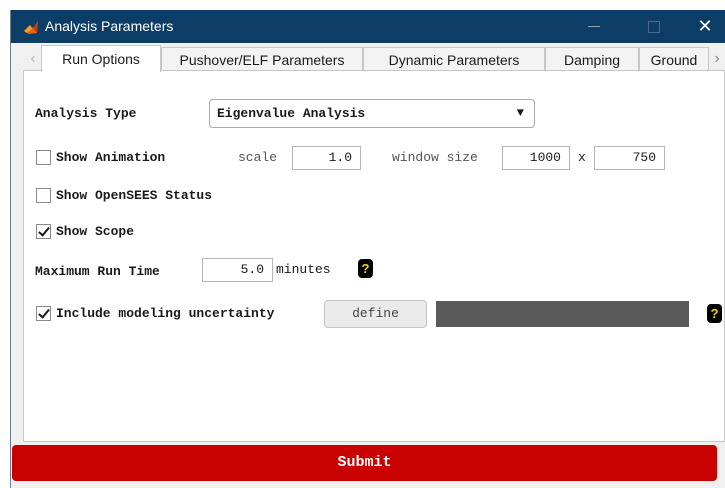 This screenshot has height=488, width=725. What do you see at coordinates (520, 113) in the screenshot?
I see `dropdown-arrow-icon: ▼` at bounding box center [520, 113].